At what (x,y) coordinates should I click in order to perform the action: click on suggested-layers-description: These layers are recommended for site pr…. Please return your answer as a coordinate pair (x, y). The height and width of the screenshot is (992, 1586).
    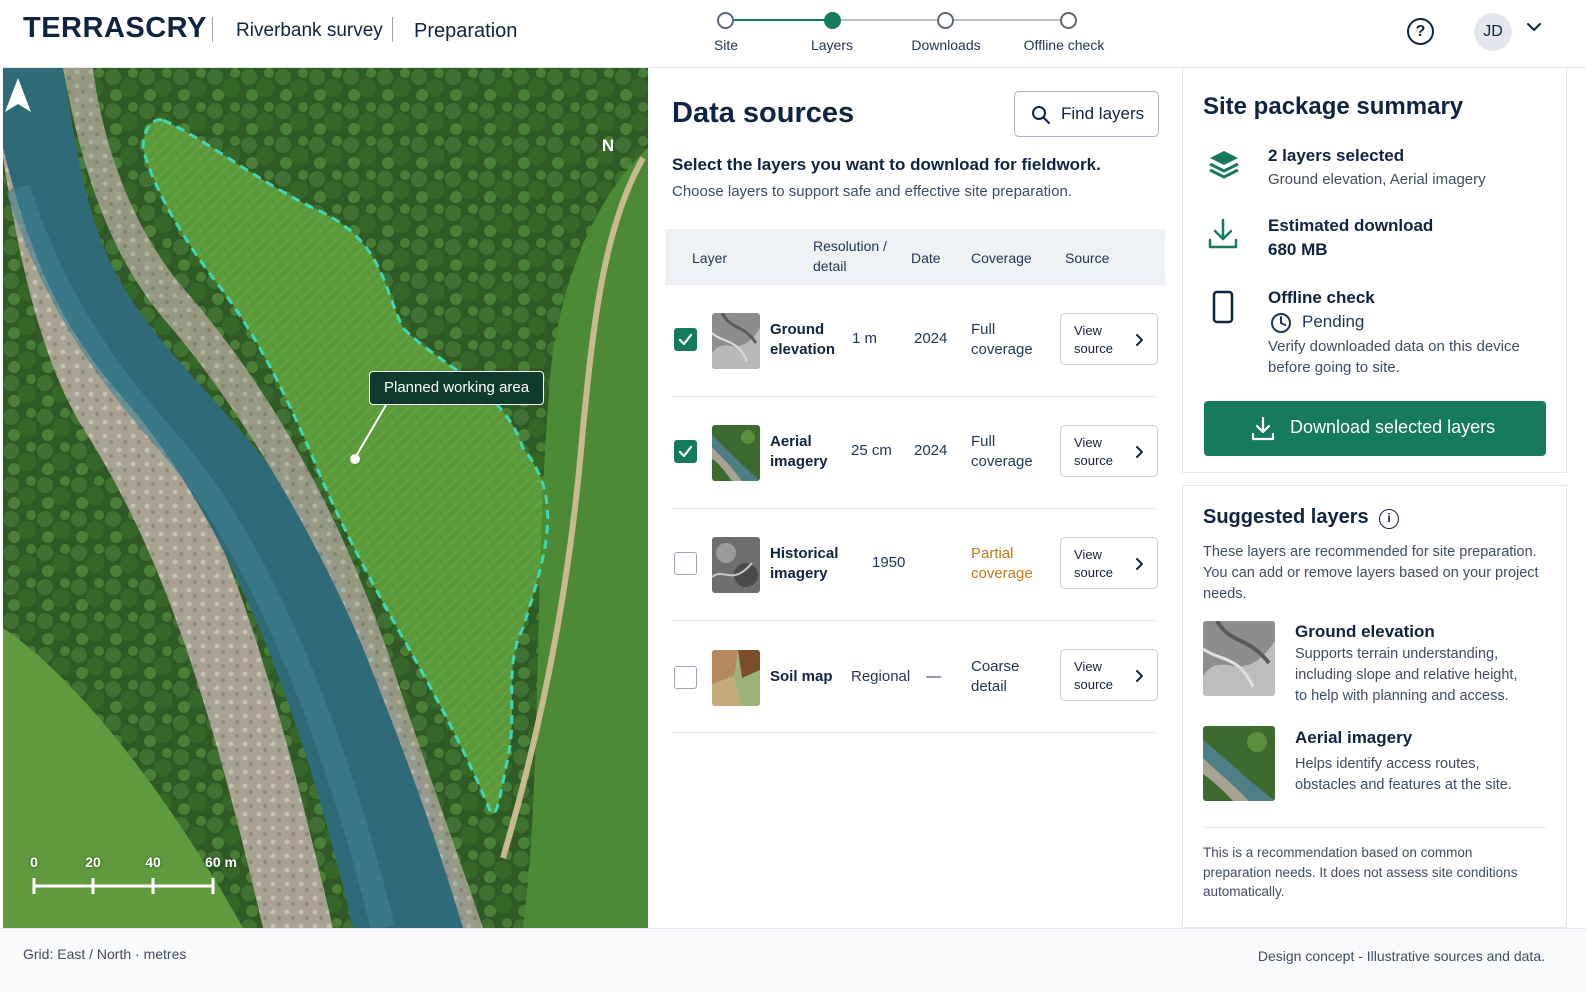
    Looking at the image, I should click on (1371, 573).